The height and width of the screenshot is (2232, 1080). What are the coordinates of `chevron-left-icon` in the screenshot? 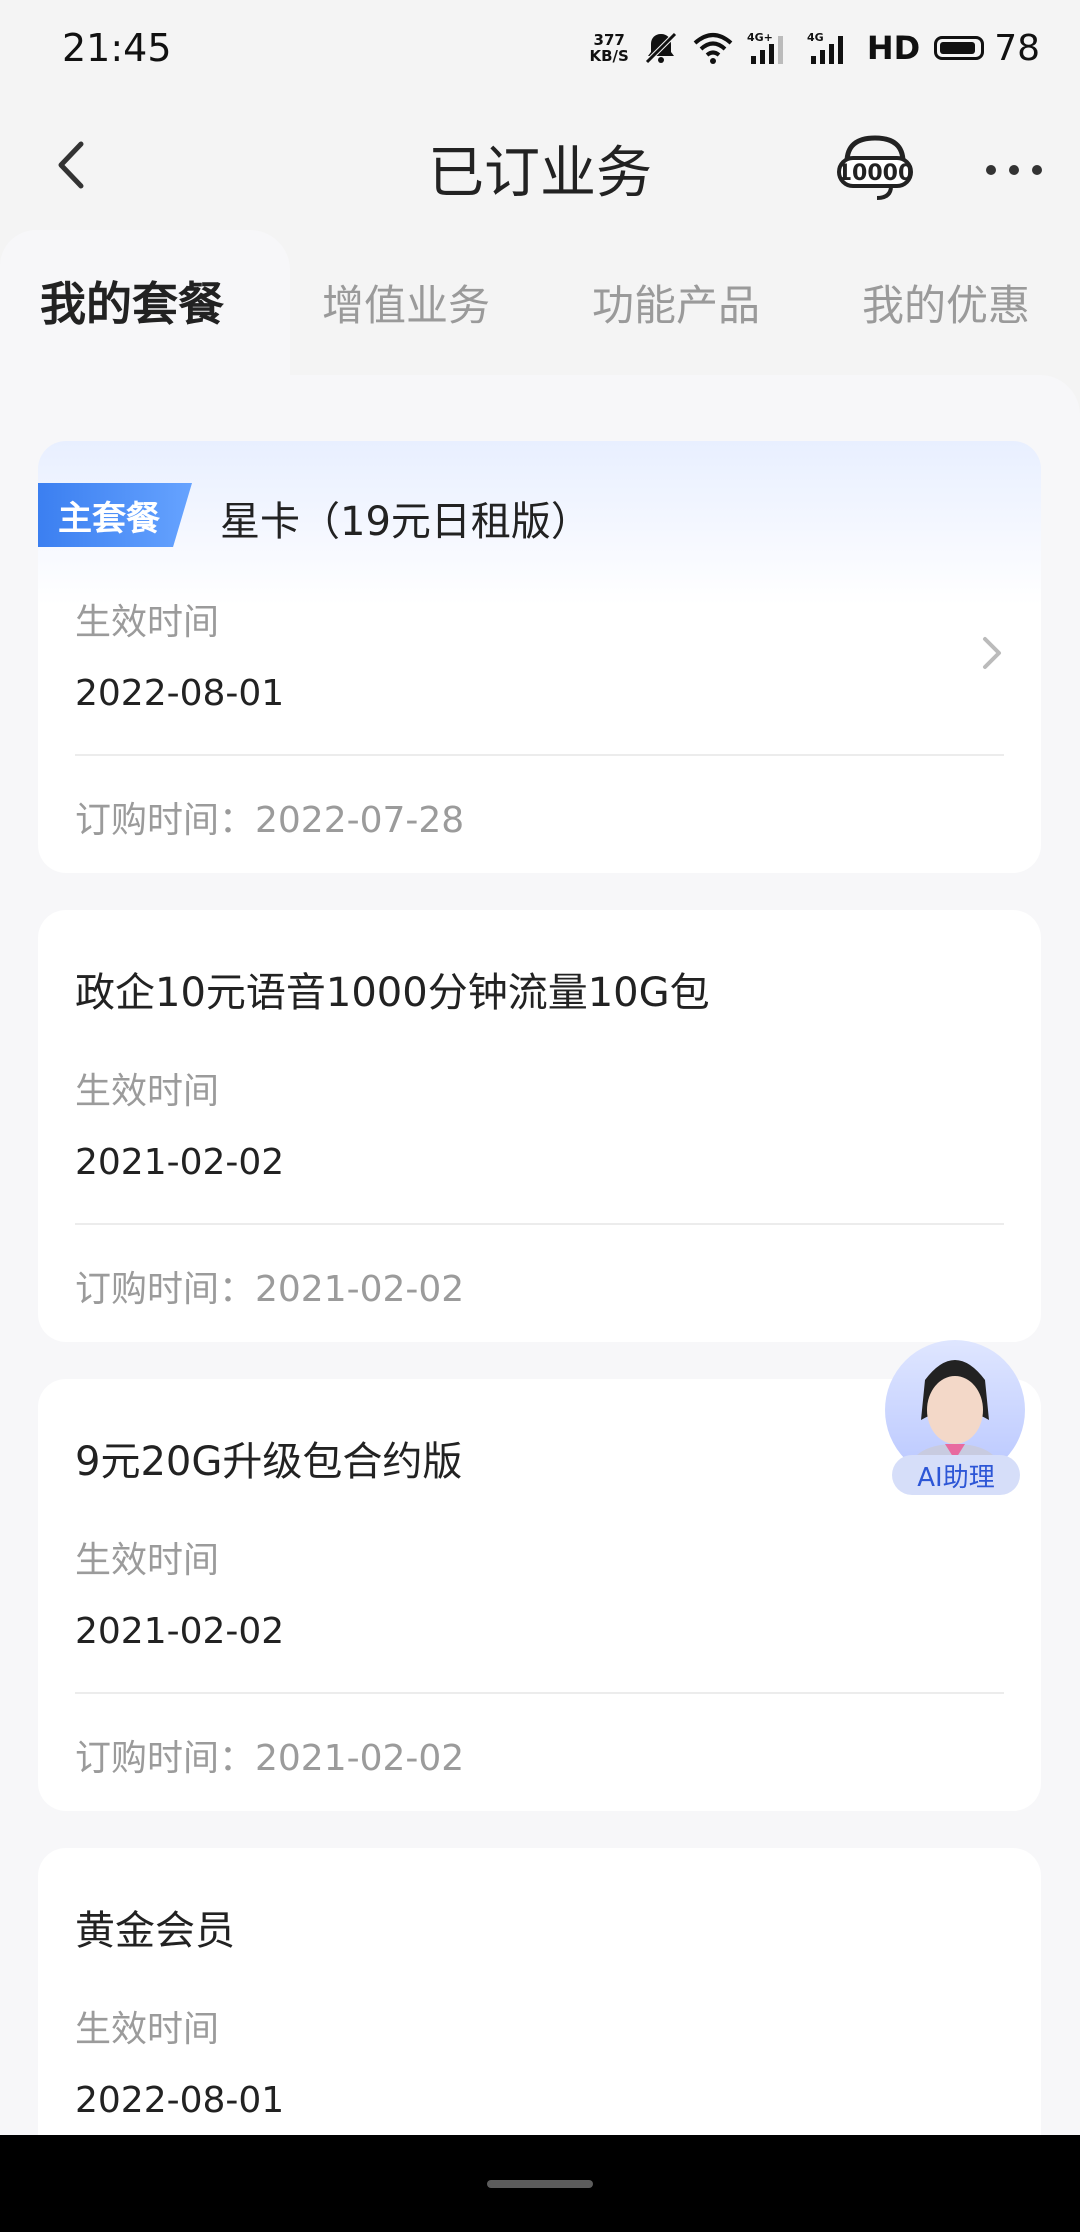 It's located at (71, 165).